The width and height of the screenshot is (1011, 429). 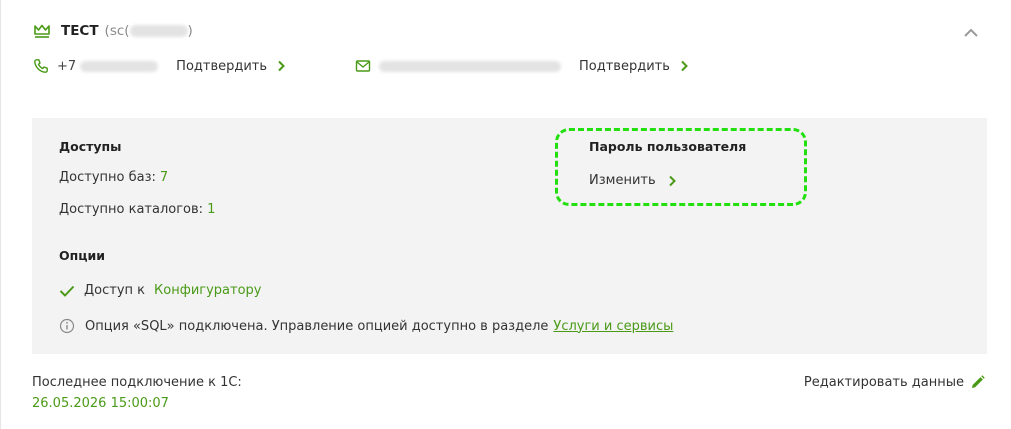 I want to click on phone-value: +7, so click(x=108, y=66).